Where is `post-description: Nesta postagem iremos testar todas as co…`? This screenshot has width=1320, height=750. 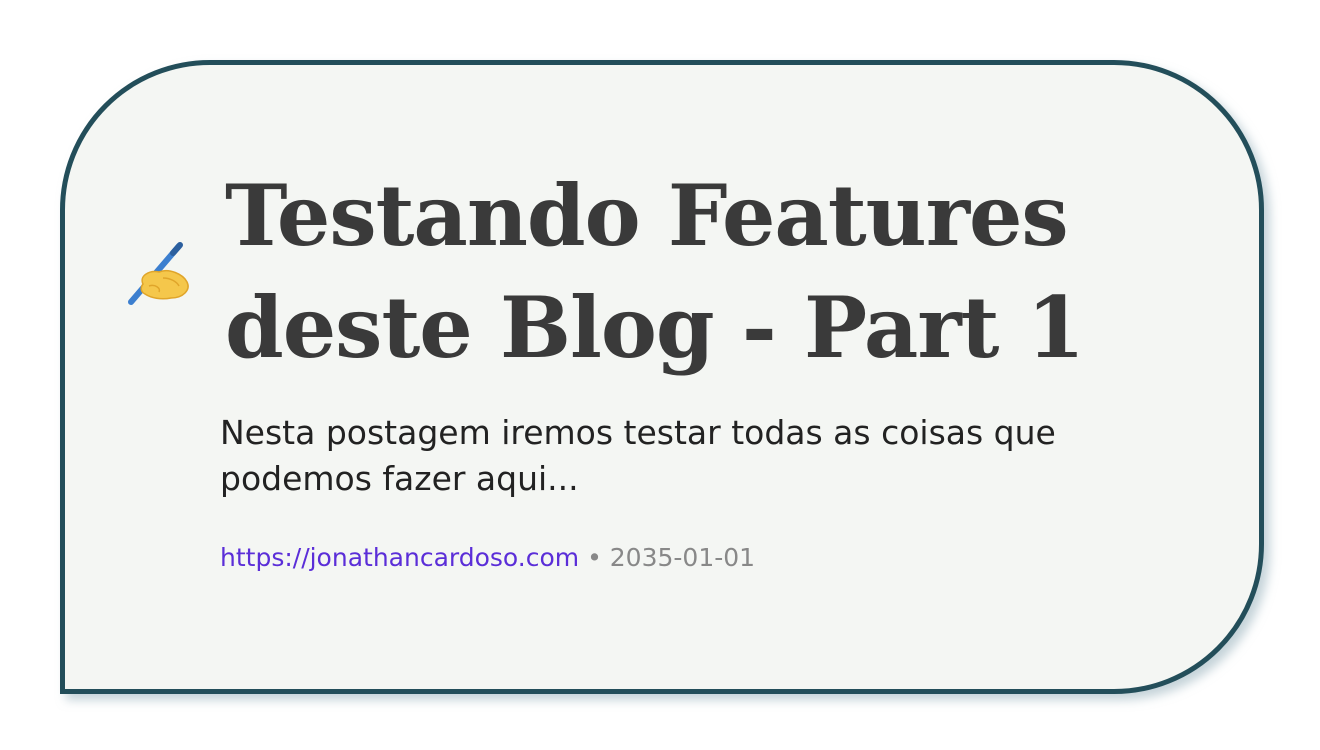
post-description: Nesta postagem iremos testar todas as co… is located at coordinates (638, 455).